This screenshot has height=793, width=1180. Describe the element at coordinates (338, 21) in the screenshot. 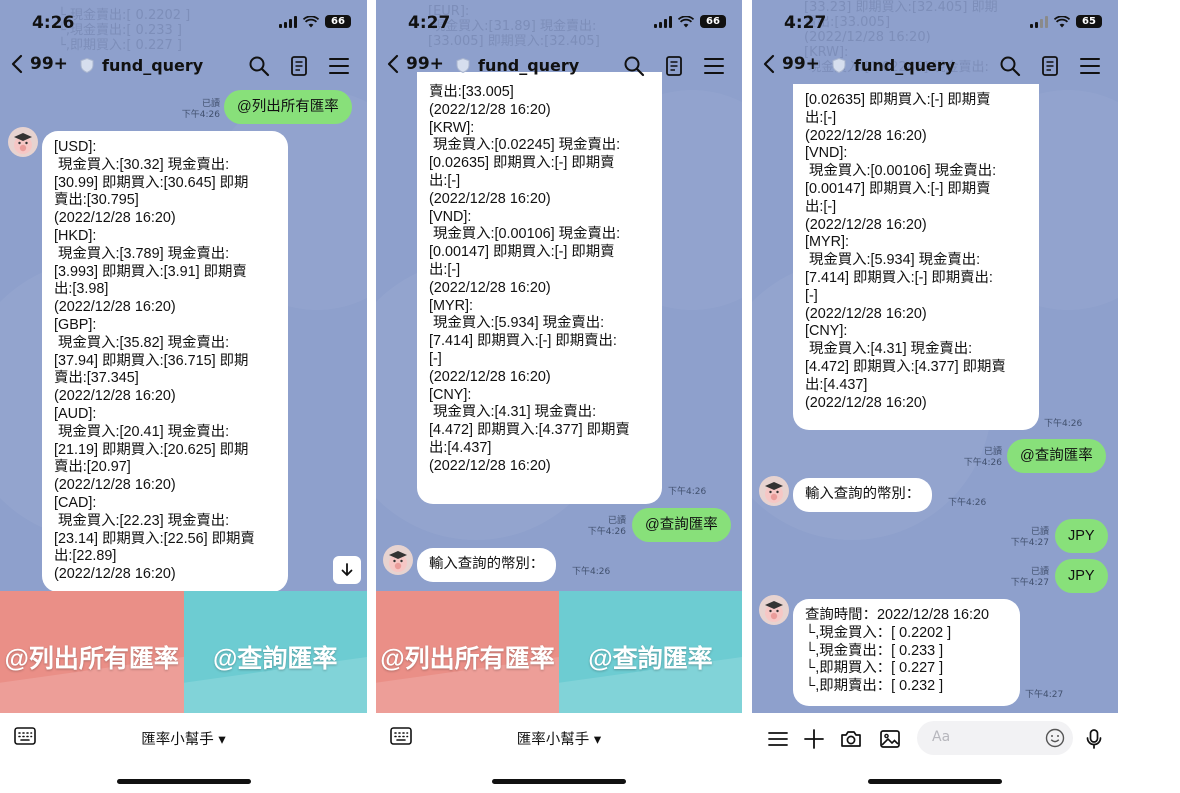

I see `battery-icon: 66` at that location.